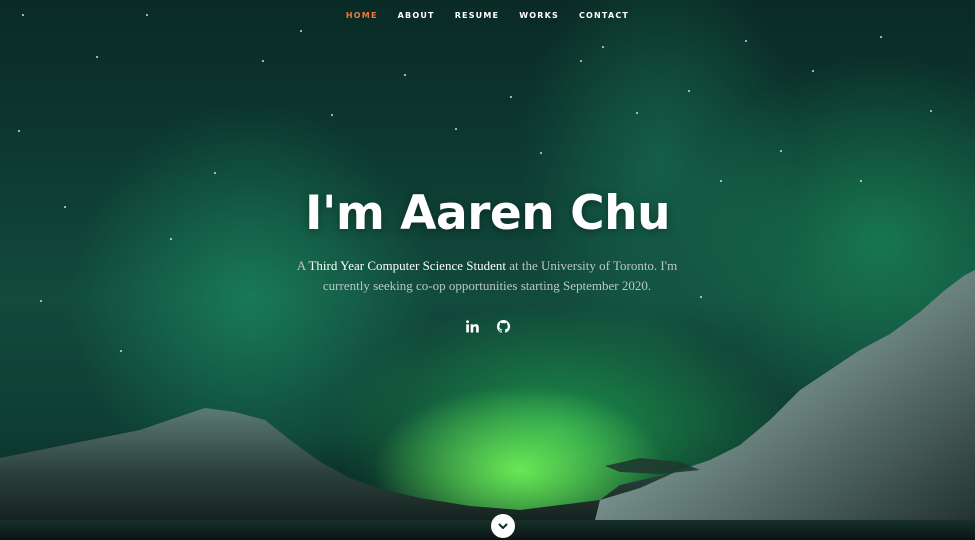 The width and height of the screenshot is (975, 540). I want to click on chevron-down-icon, so click(503, 526).